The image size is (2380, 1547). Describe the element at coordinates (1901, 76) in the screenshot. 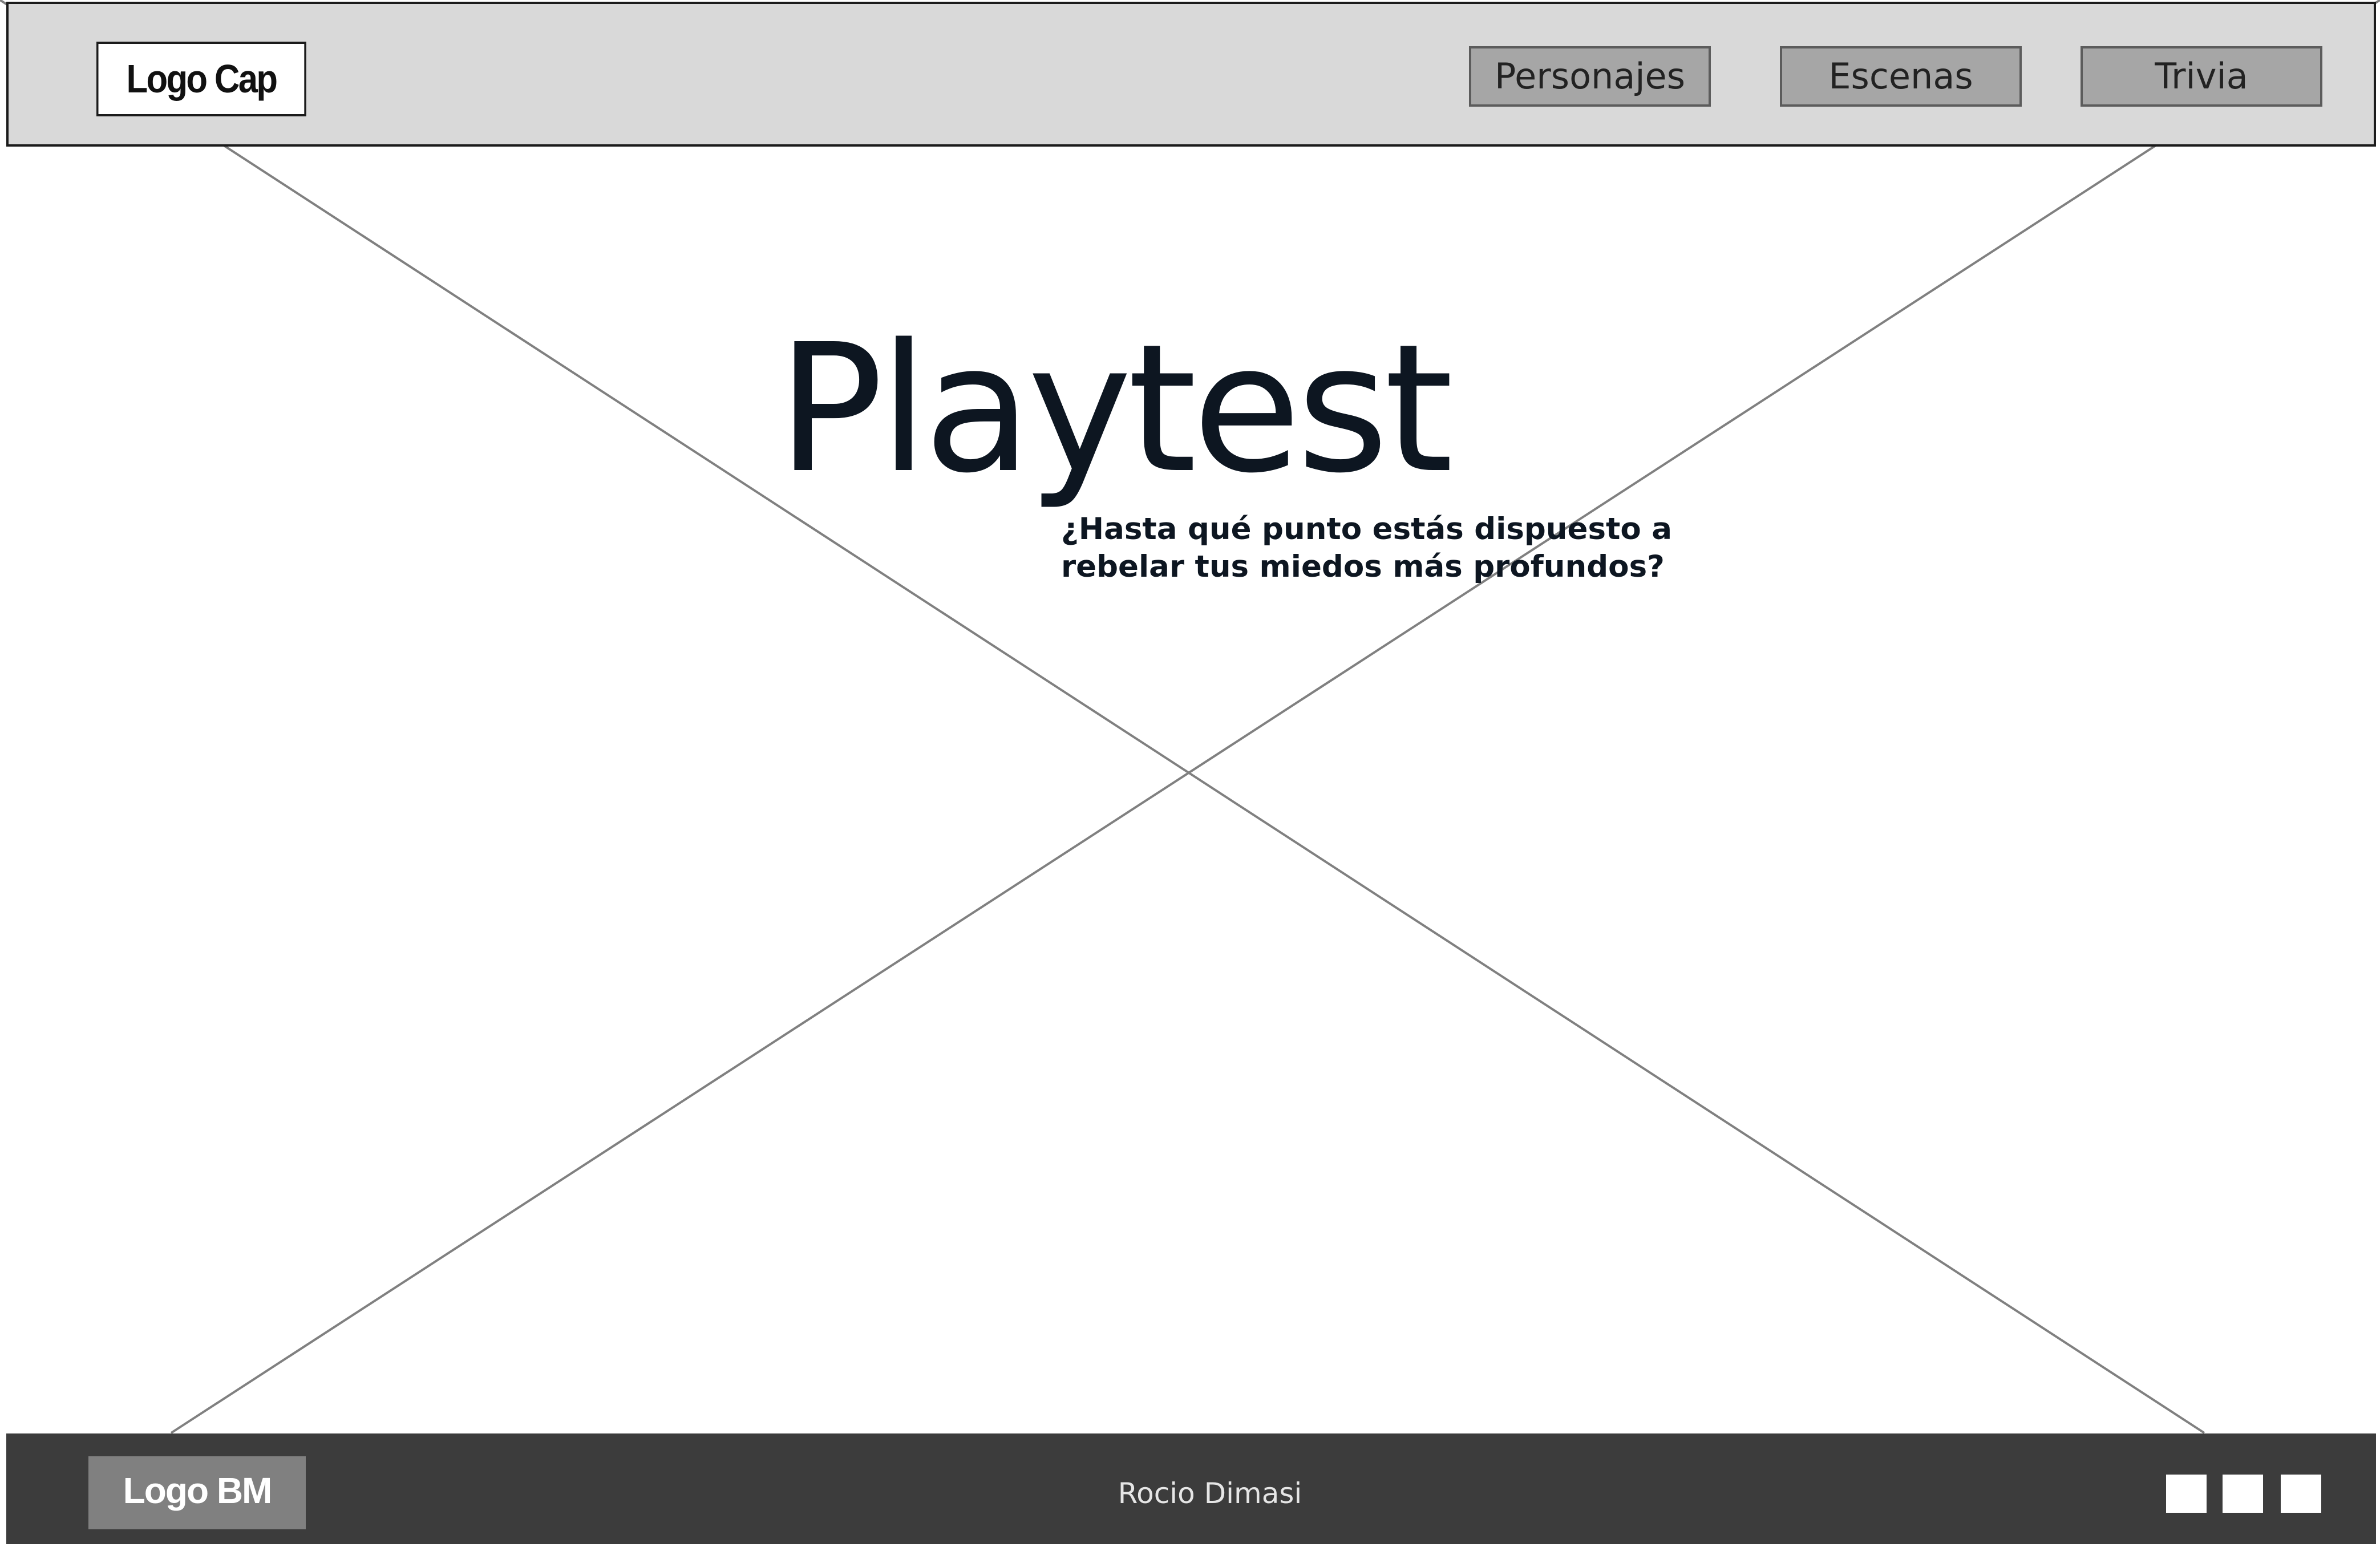

I see `nav-button-escenas: Escenas` at that location.